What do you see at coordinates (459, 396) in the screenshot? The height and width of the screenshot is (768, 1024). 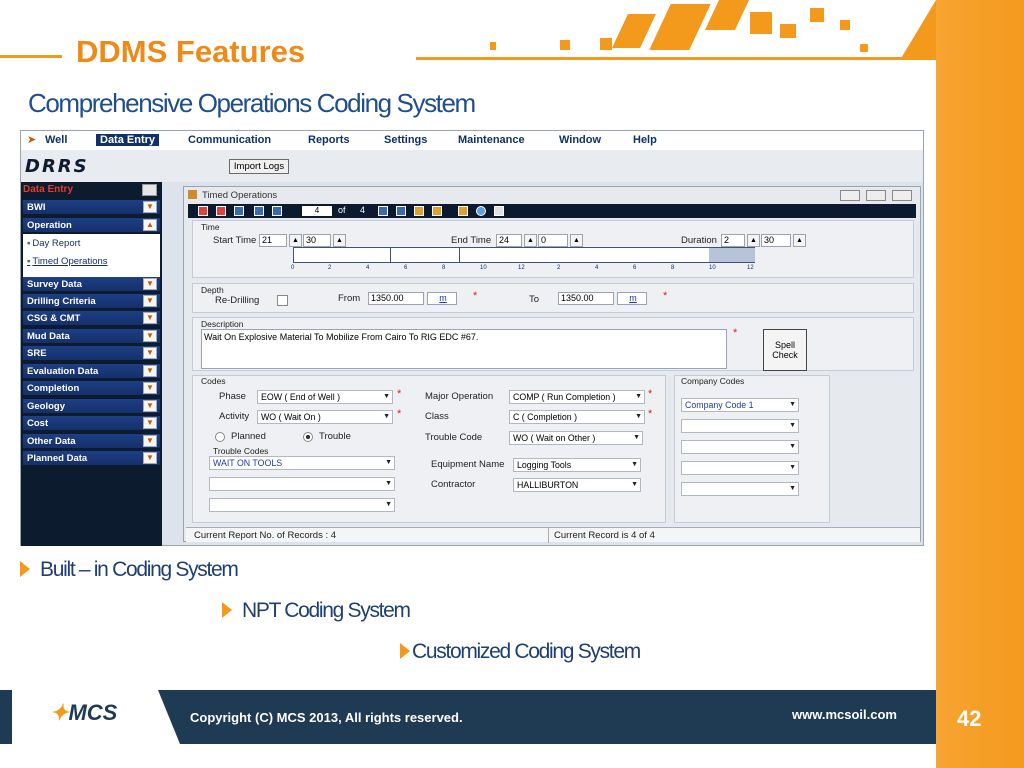 I see `major-operation-label: Major Operation` at bounding box center [459, 396].